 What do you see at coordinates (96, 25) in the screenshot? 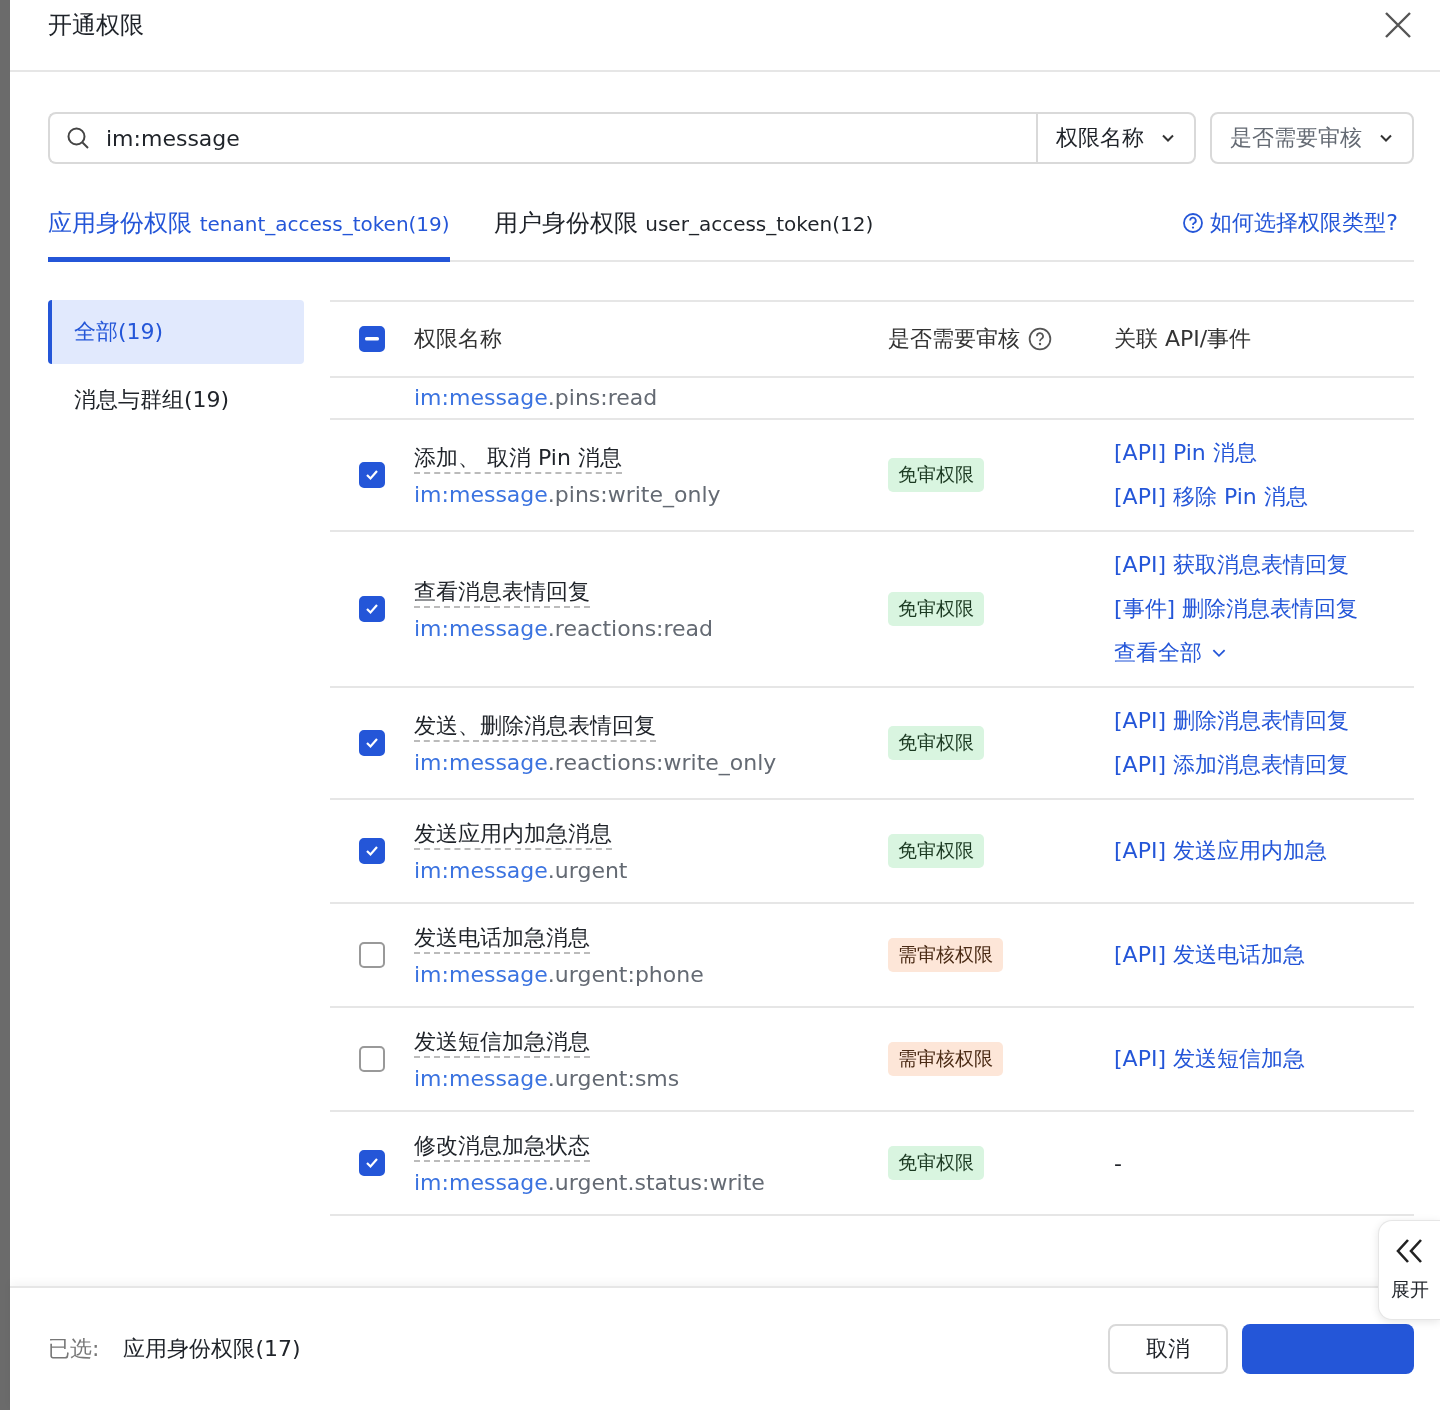
I see `dialog-title: 开通权限` at bounding box center [96, 25].